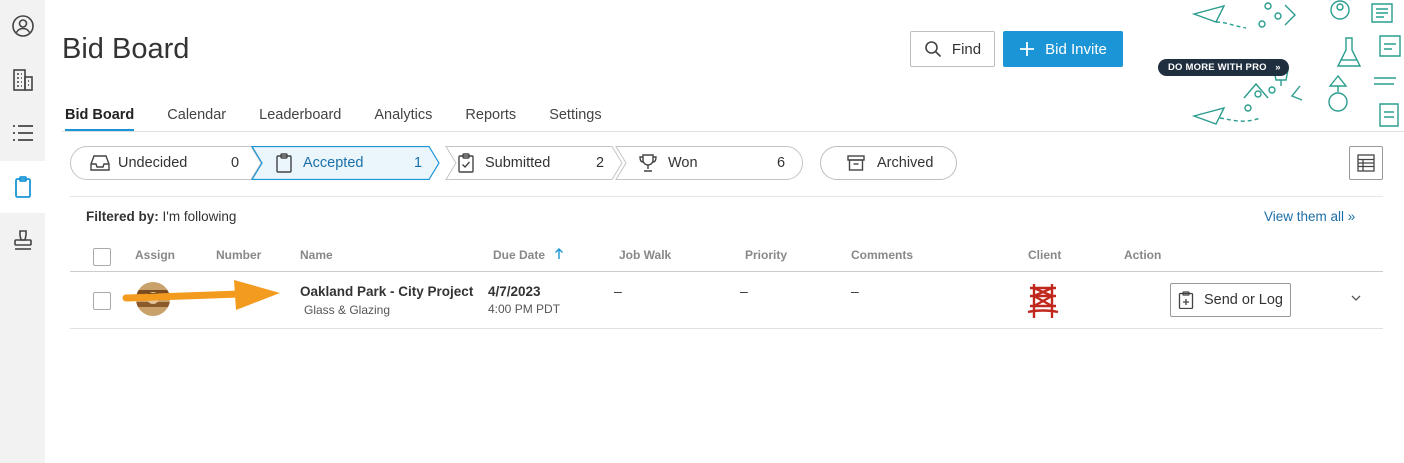 The image size is (1404, 463). What do you see at coordinates (300, 116) in the screenshot?
I see `tab-leaderboard: Leaderboard` at bounding box center [300, 116].